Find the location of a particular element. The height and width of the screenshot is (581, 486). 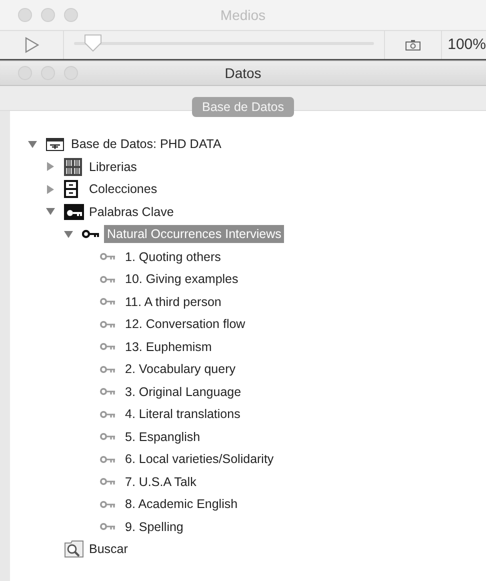

tree-item: Colecciones is located at coordinates (123, 189).